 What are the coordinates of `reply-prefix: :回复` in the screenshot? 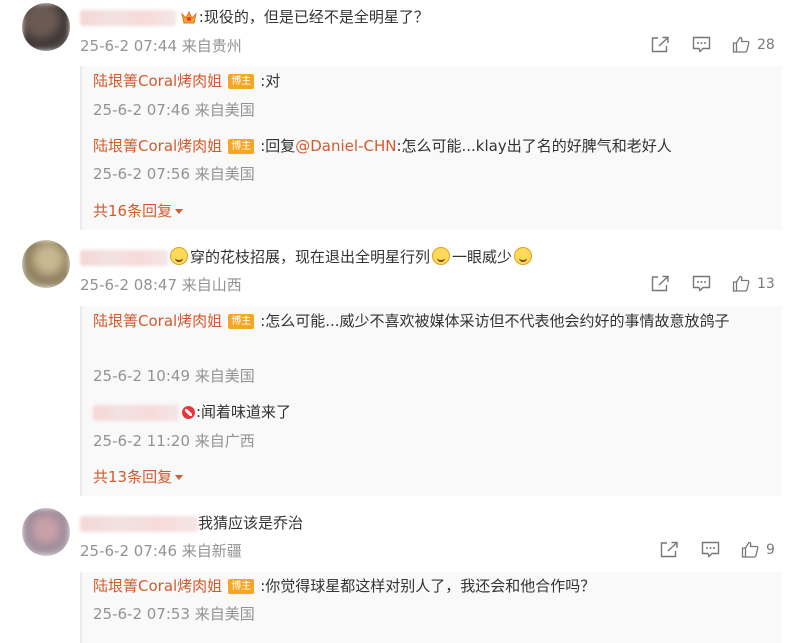 It's located at (278, 146).